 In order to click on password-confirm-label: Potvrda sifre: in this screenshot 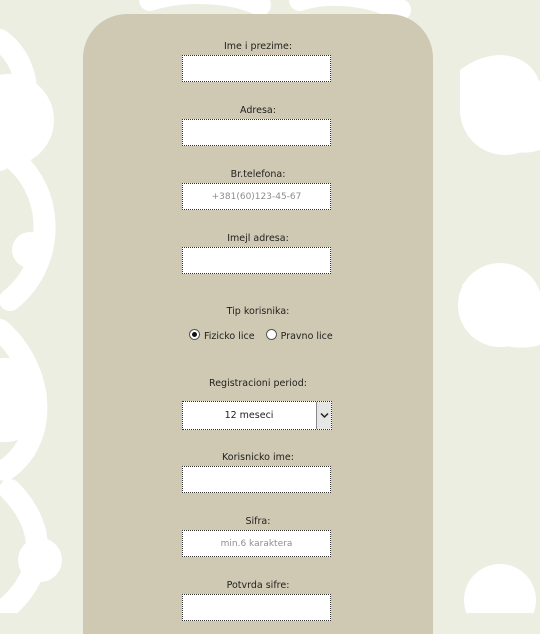, I will do `click(258, 585)`.